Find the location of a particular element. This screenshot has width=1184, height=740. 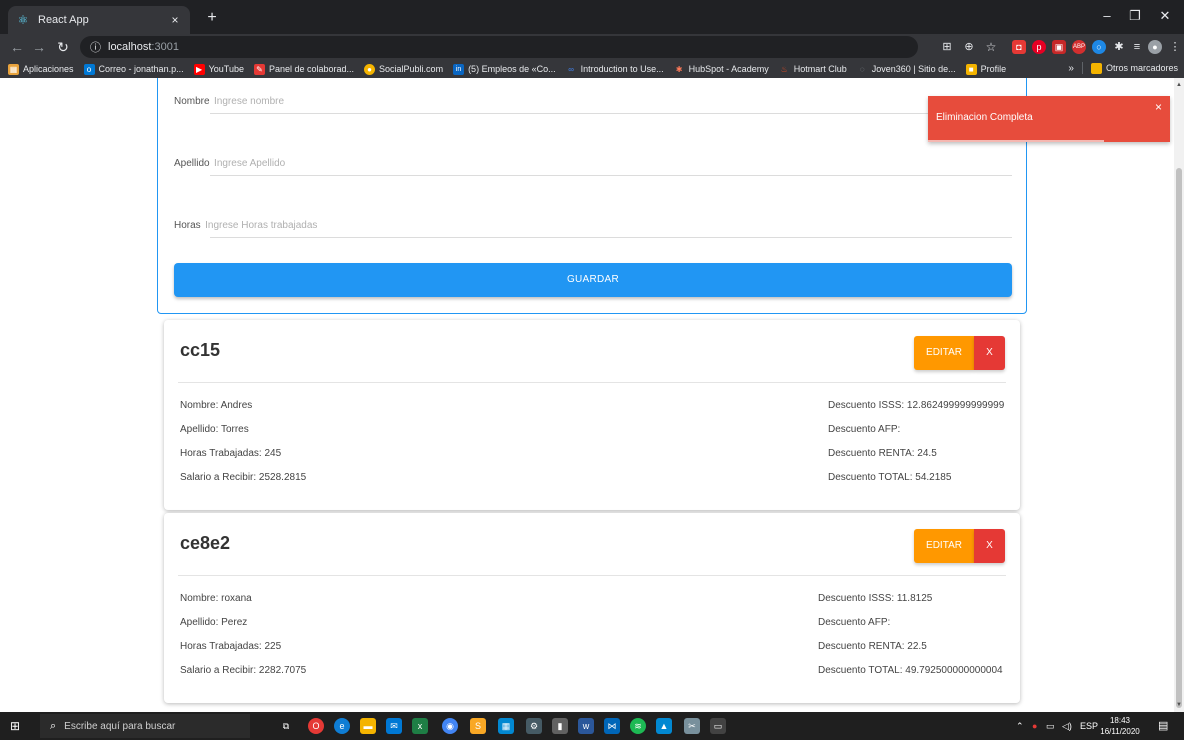

taskbar-clock: 18:43 16/11/2020 is located at coordinates (1120, 726).